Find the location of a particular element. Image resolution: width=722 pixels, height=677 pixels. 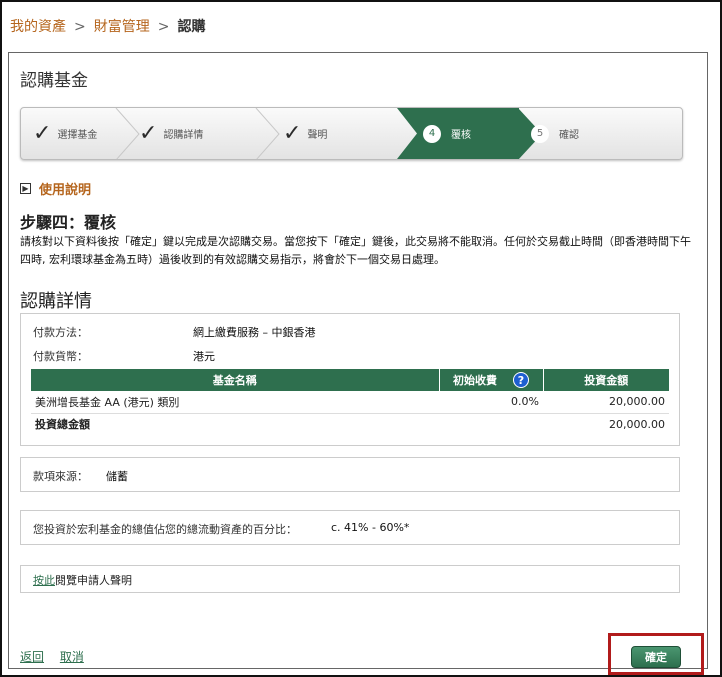

fee-cell: 0.0% is located at coordinates (491, 402).